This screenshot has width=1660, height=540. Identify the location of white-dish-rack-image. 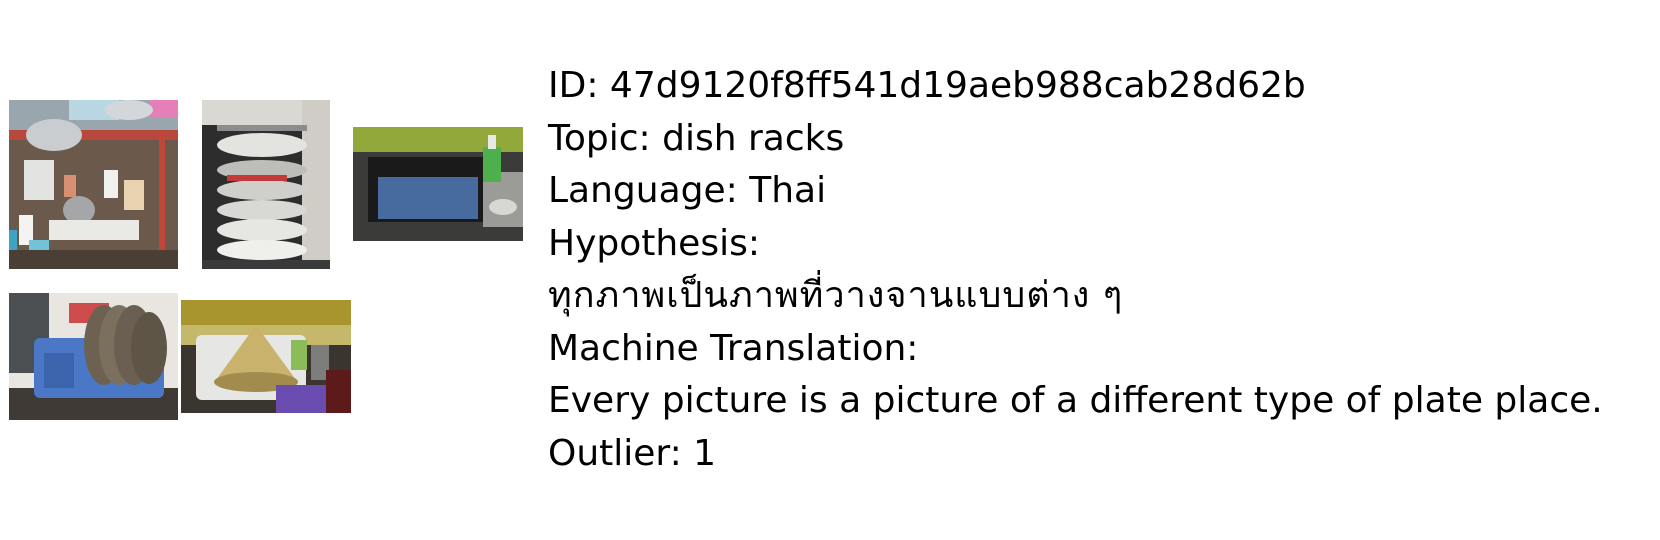
(266, 356).